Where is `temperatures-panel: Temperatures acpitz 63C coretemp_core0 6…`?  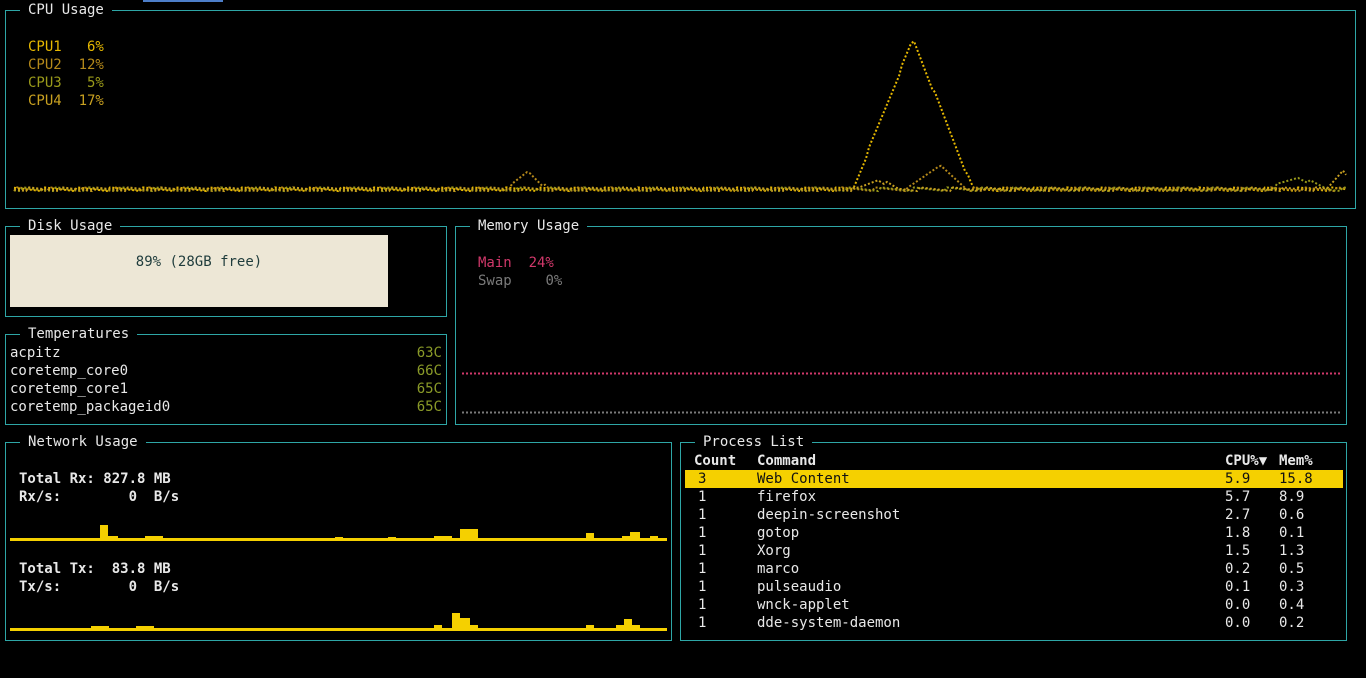
temperatures-panel: Temperatures acpitz 63C coretemp_core0 6… is located at coordinates (226, 375).